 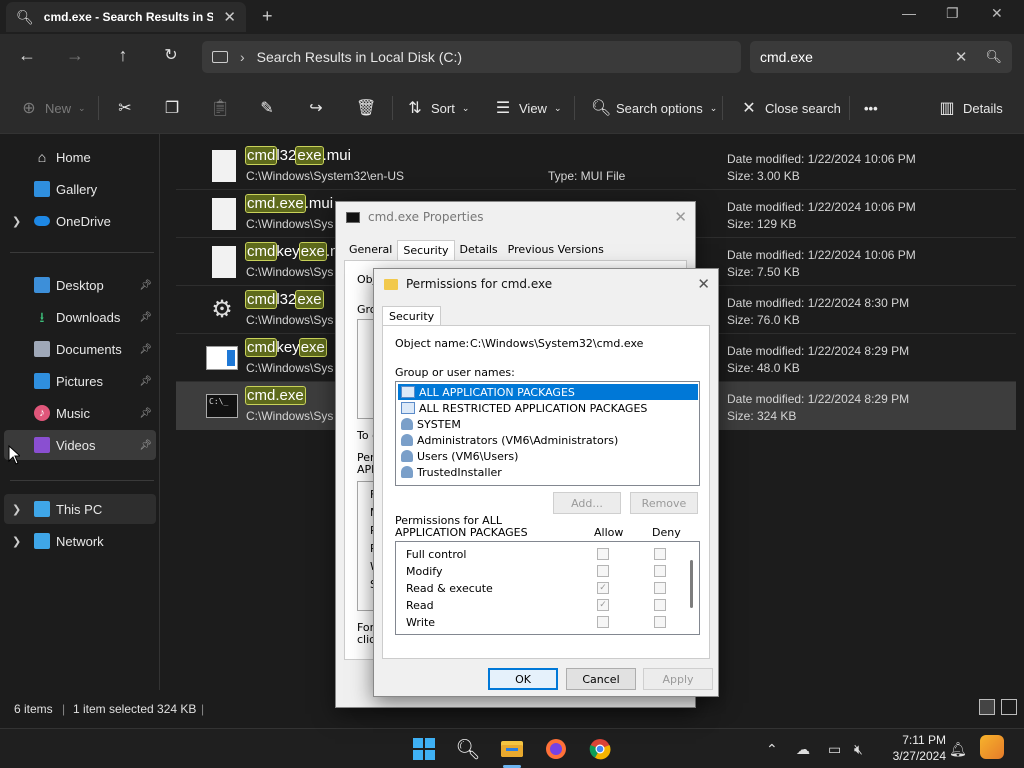 I want to click on view-button: ☰ View ⌄, so click(x=528, y=108).